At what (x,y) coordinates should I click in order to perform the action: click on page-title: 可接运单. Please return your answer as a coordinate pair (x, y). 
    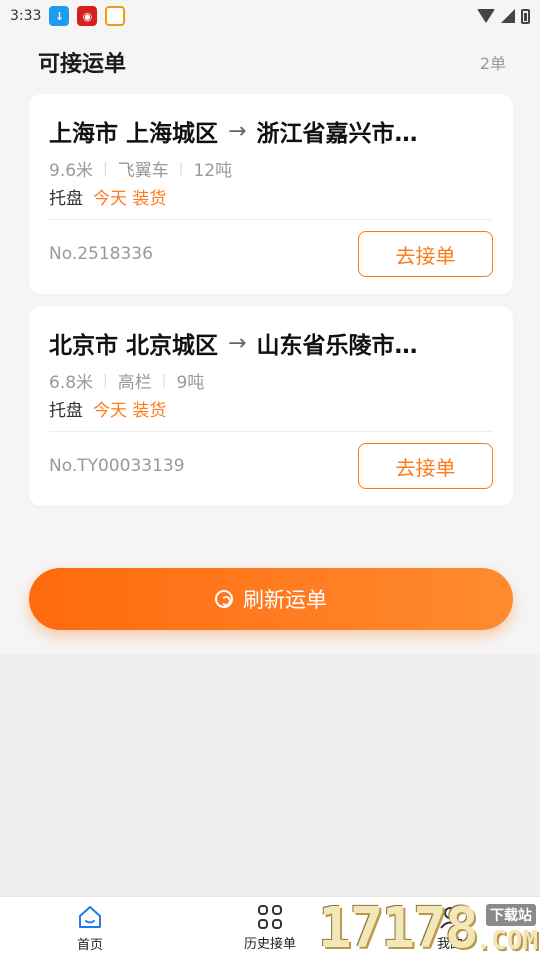
    Looking at the image, I should click on (82, 64).